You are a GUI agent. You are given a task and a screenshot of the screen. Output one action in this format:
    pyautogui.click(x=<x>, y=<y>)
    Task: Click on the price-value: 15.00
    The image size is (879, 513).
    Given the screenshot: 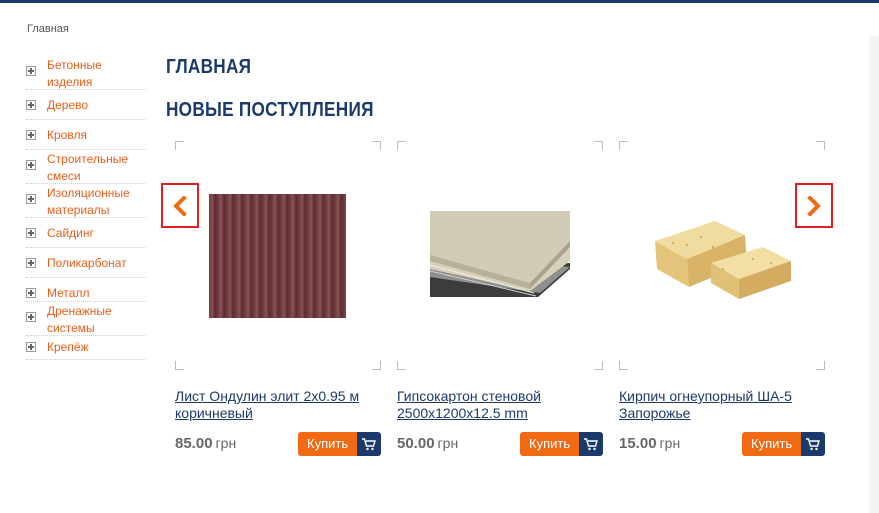 What is the action you would take?
    pyautogui.click(x=638, y=443)
    